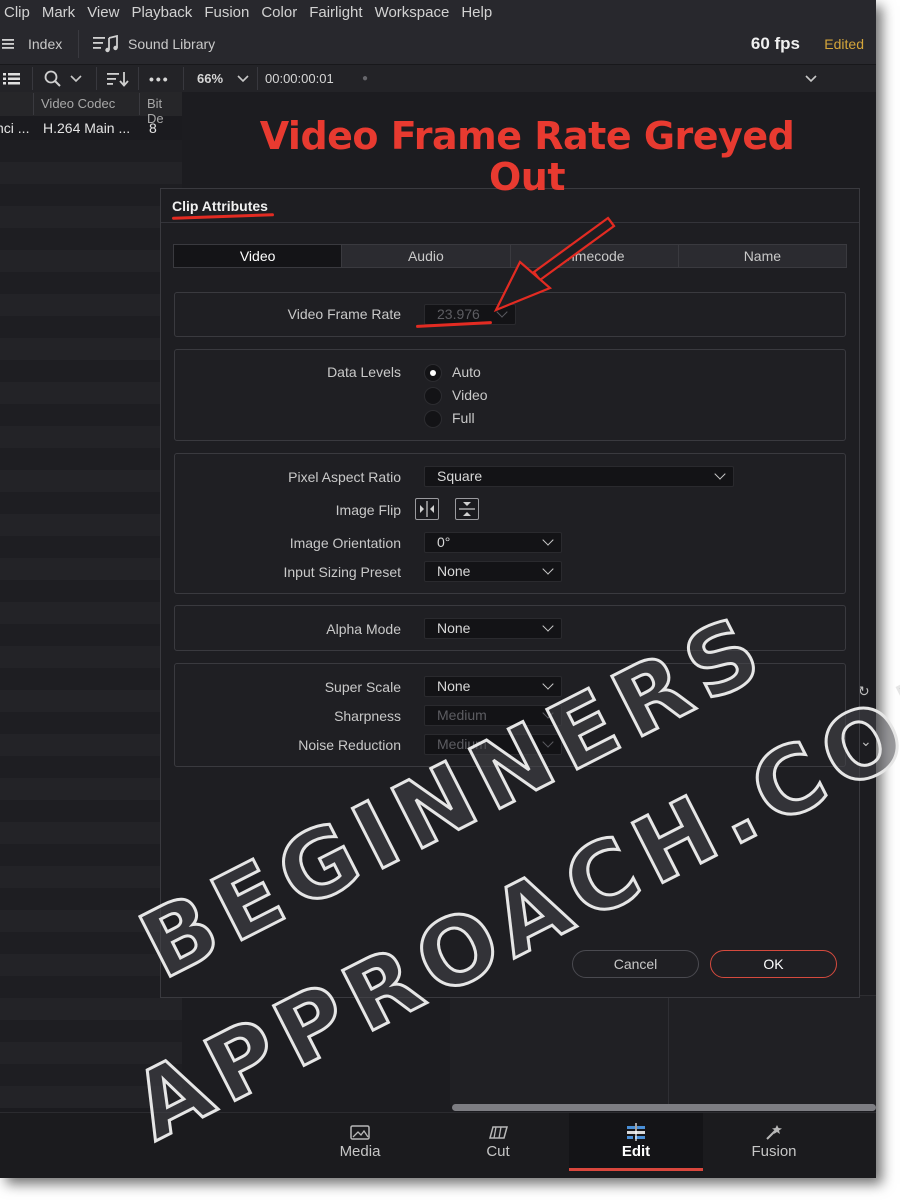 The height and width of the screenshot is (1200, 900). What do you see at coordinates (664, 1107) in the screenshot?
I see `timeline-scrollbar` at bounding box center [664, 1107].